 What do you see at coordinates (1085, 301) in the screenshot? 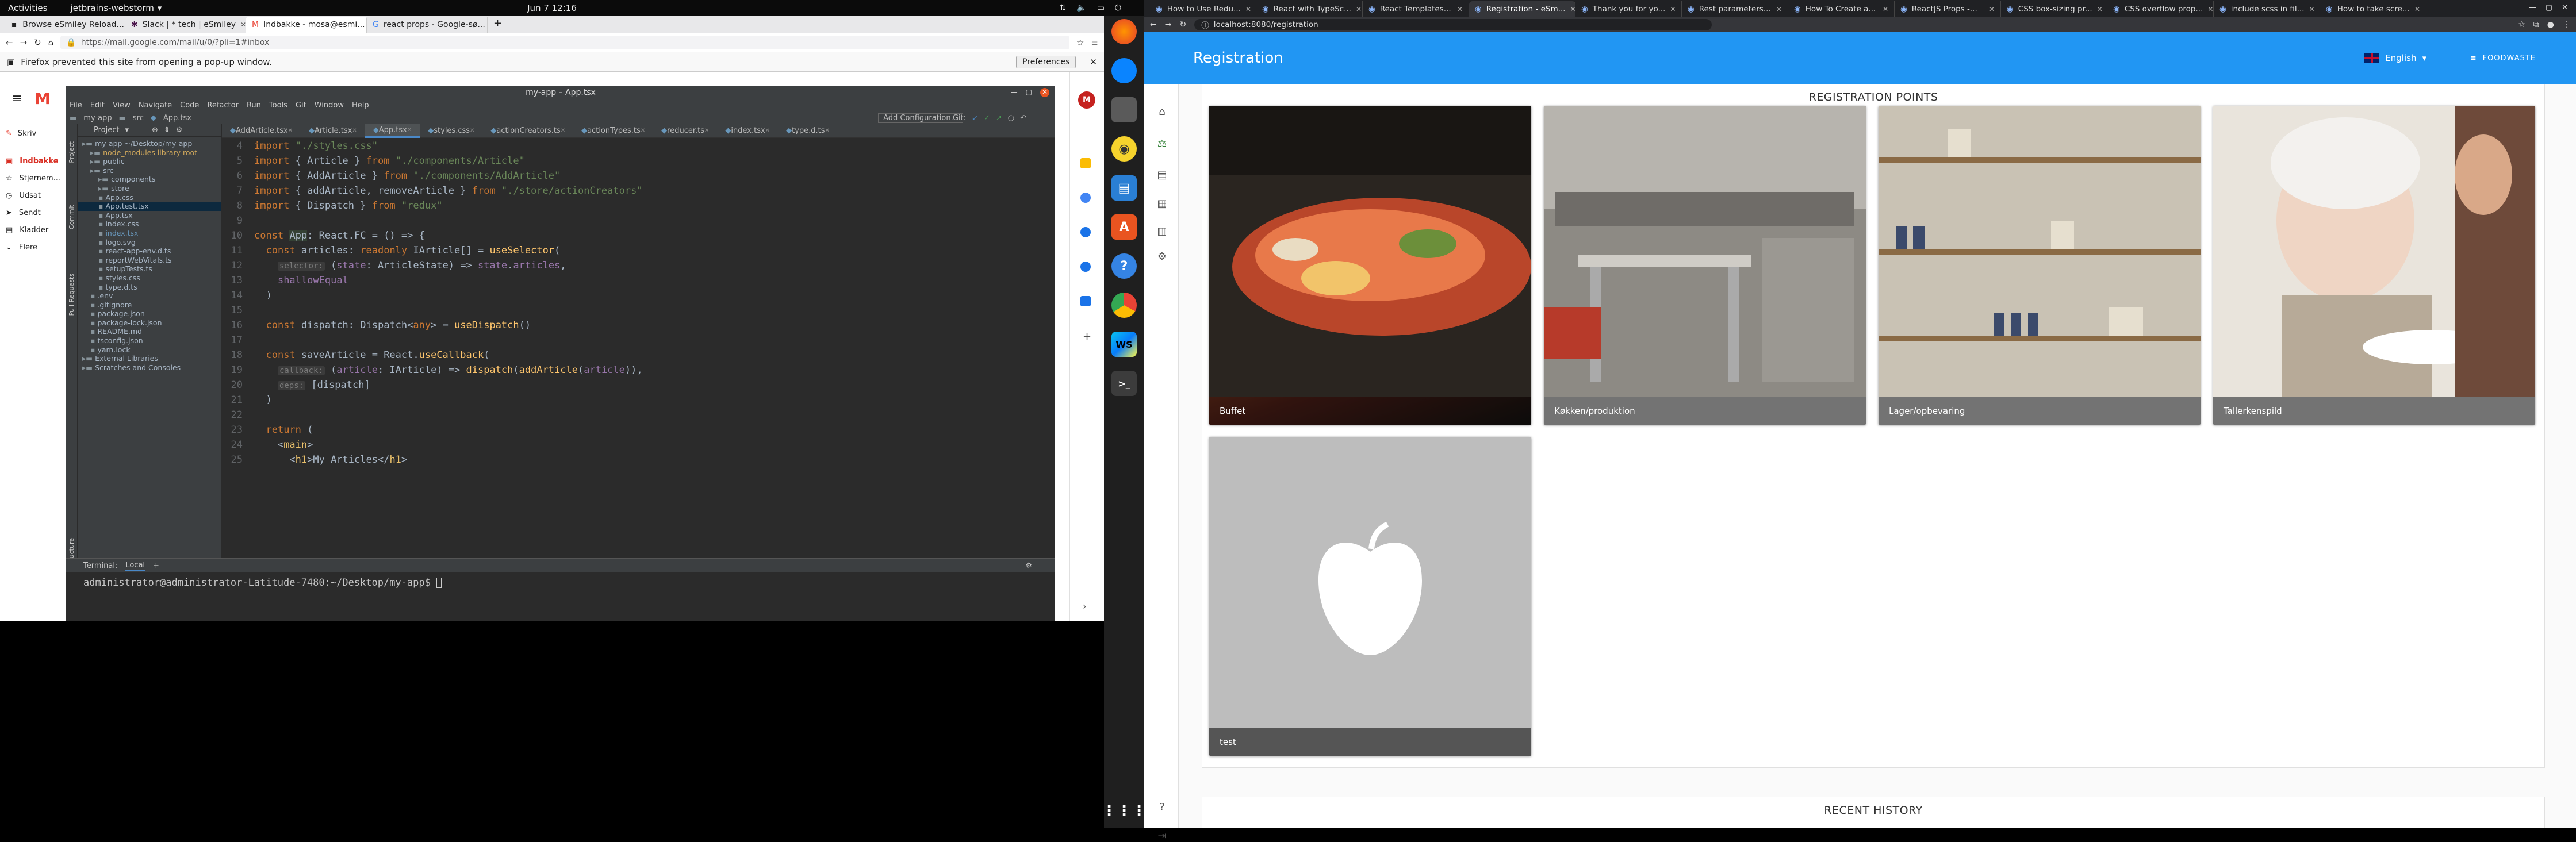
I see `meet-icon` at bounding box center [1085, 301].